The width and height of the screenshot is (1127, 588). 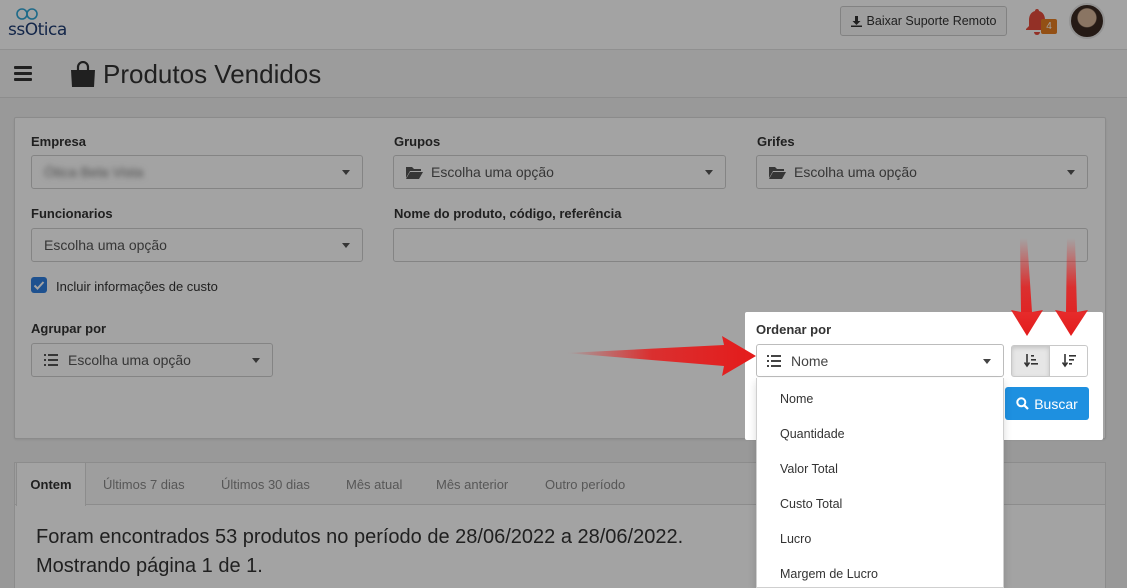 I want to click on sort-ascending-button, so click(x=1030, y=361).